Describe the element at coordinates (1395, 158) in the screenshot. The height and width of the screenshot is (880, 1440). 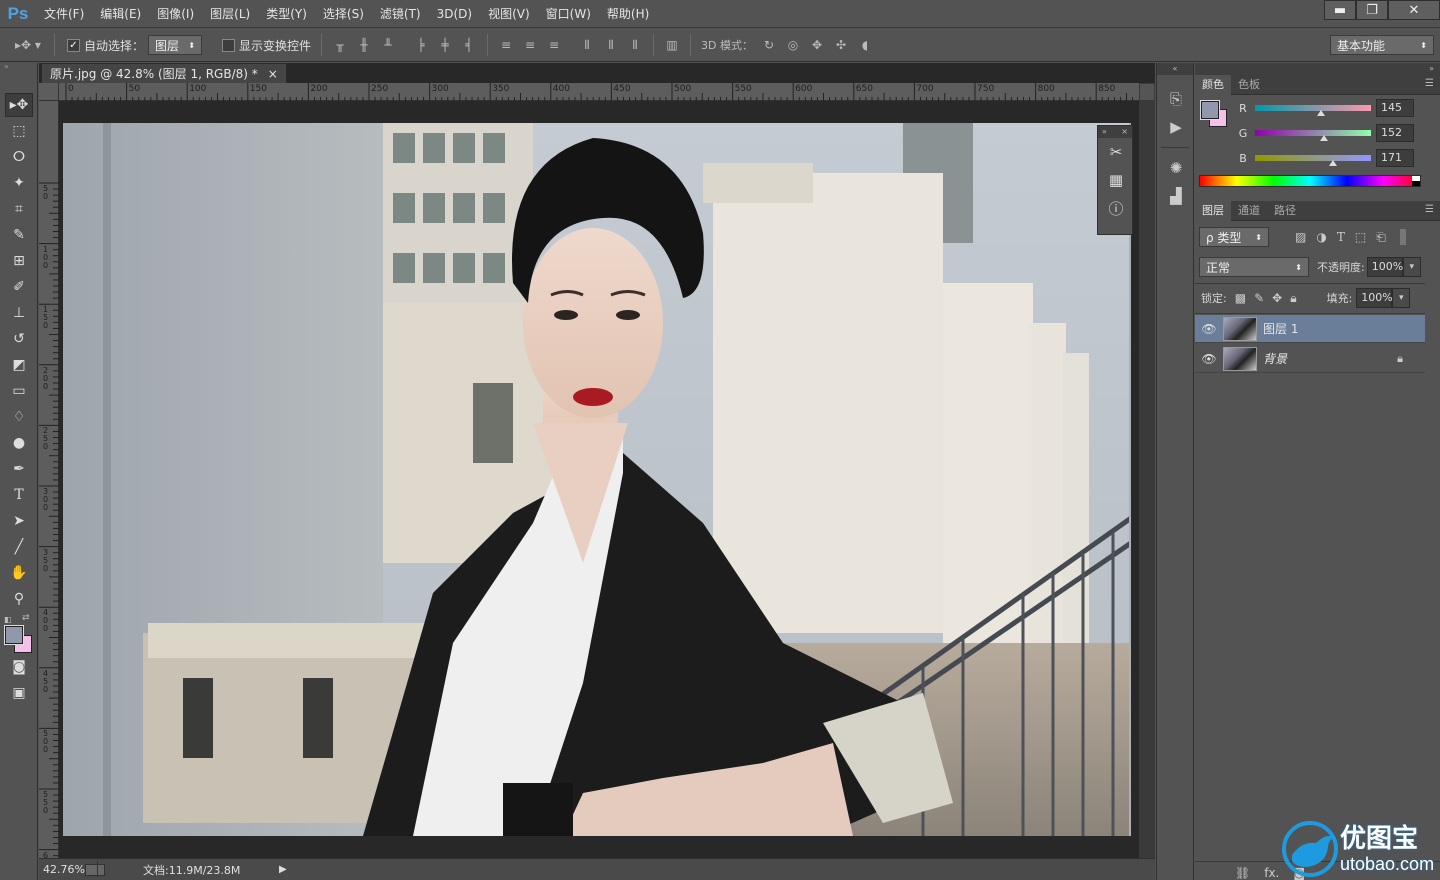
I see `blue-value-input: 171` at that location.